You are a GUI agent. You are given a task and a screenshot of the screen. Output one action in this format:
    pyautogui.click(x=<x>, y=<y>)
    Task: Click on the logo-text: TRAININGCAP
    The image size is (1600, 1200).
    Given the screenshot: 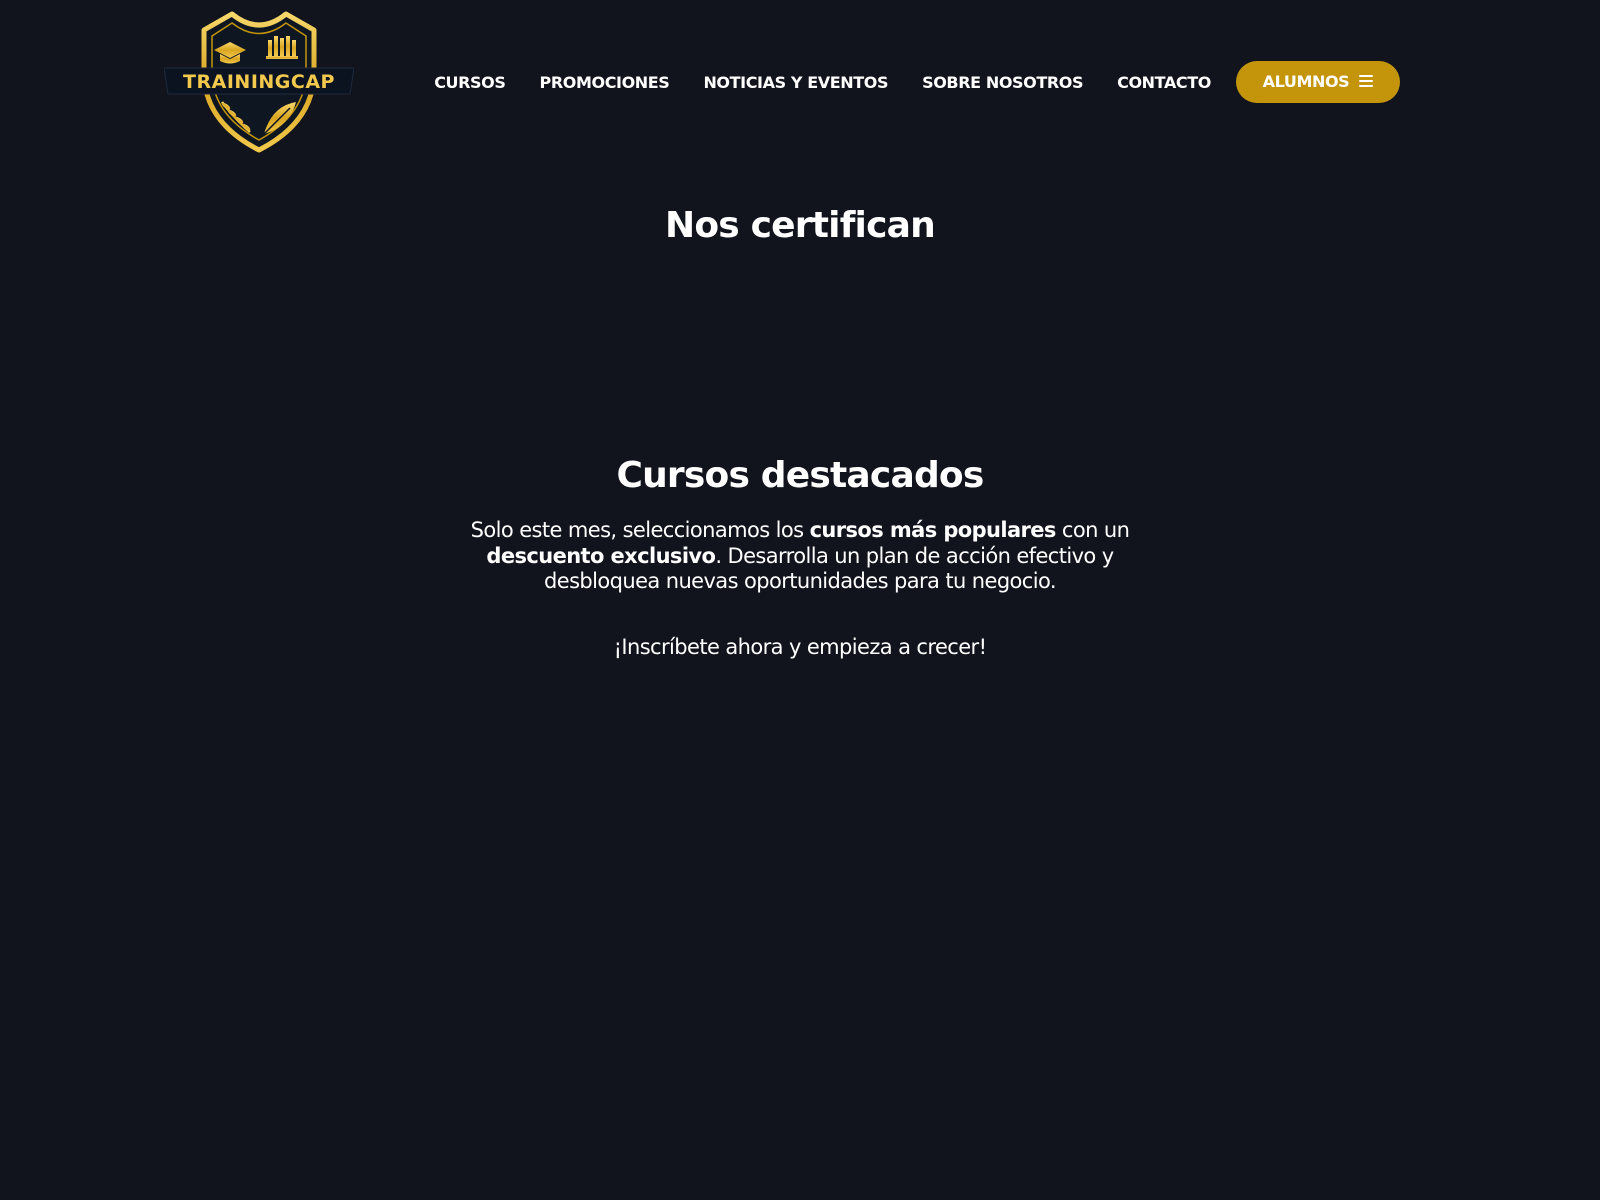 What is the action you would take?
    pyautogui.click(x=259, y=82)
    